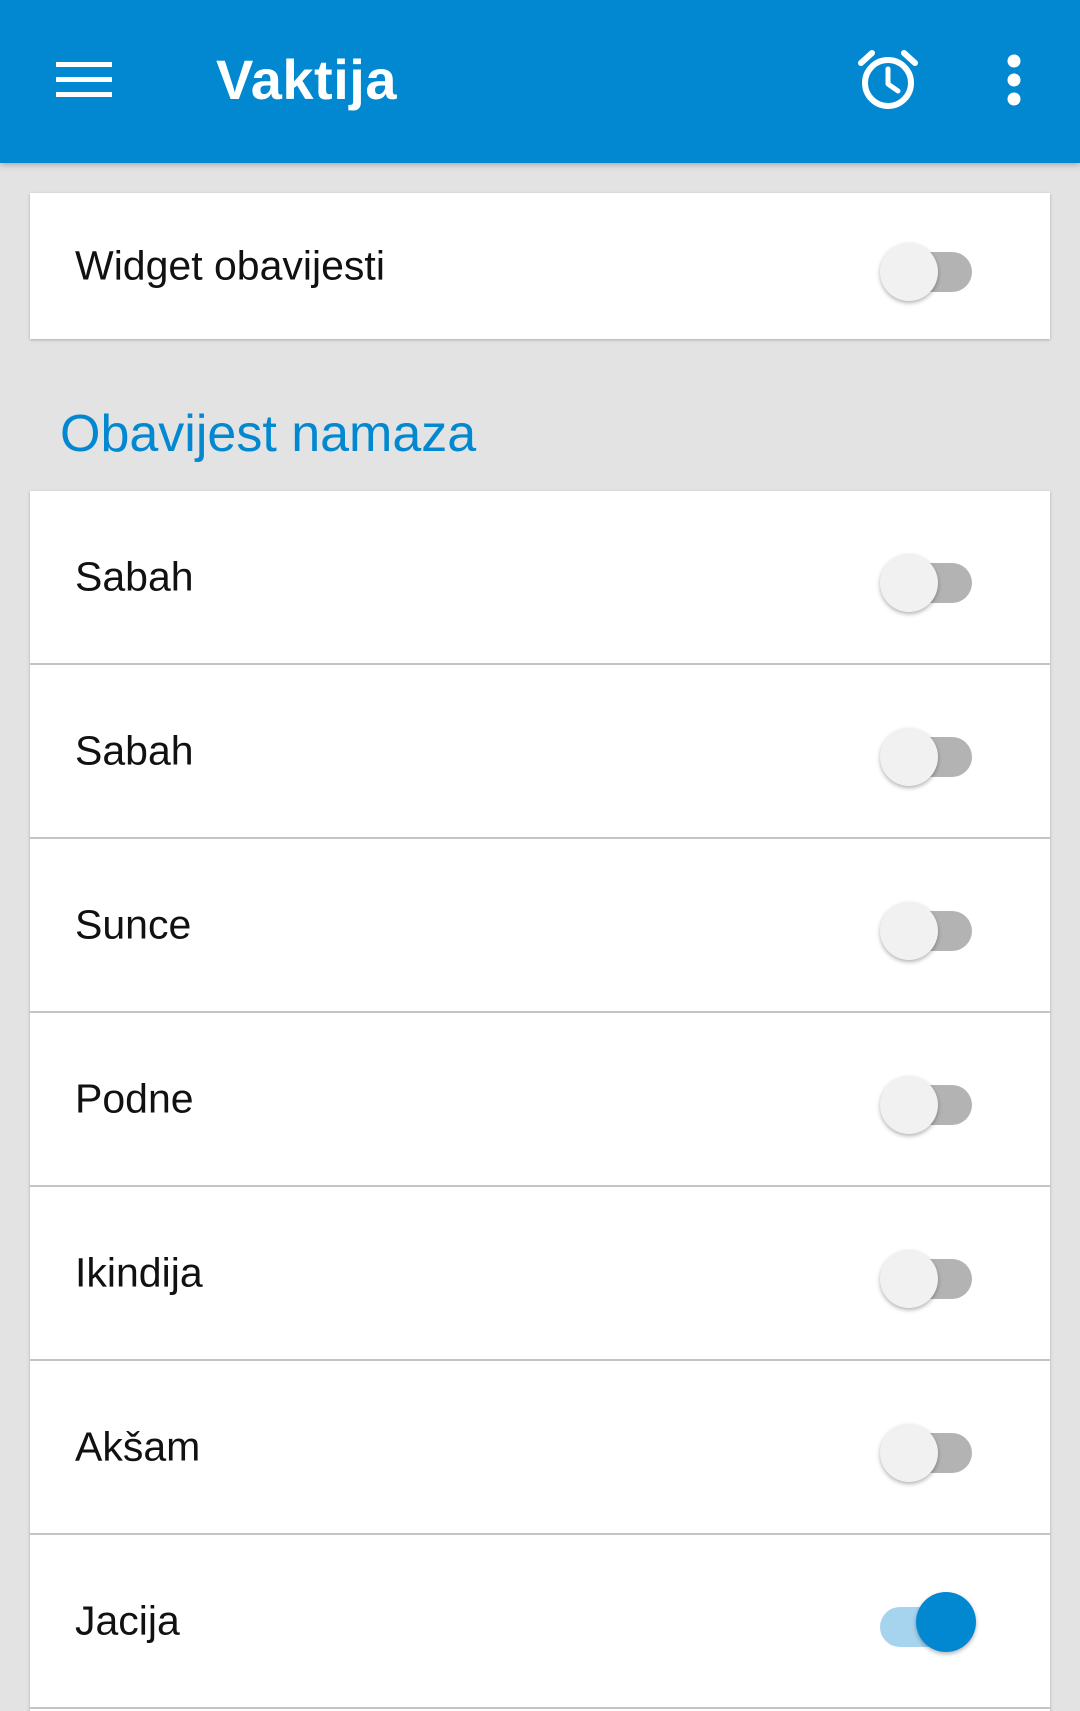 The width and height of the screenshot is (1080, 1711). I want to click on prayer-row-ikindija: Ikindija, so click(540, 1274).